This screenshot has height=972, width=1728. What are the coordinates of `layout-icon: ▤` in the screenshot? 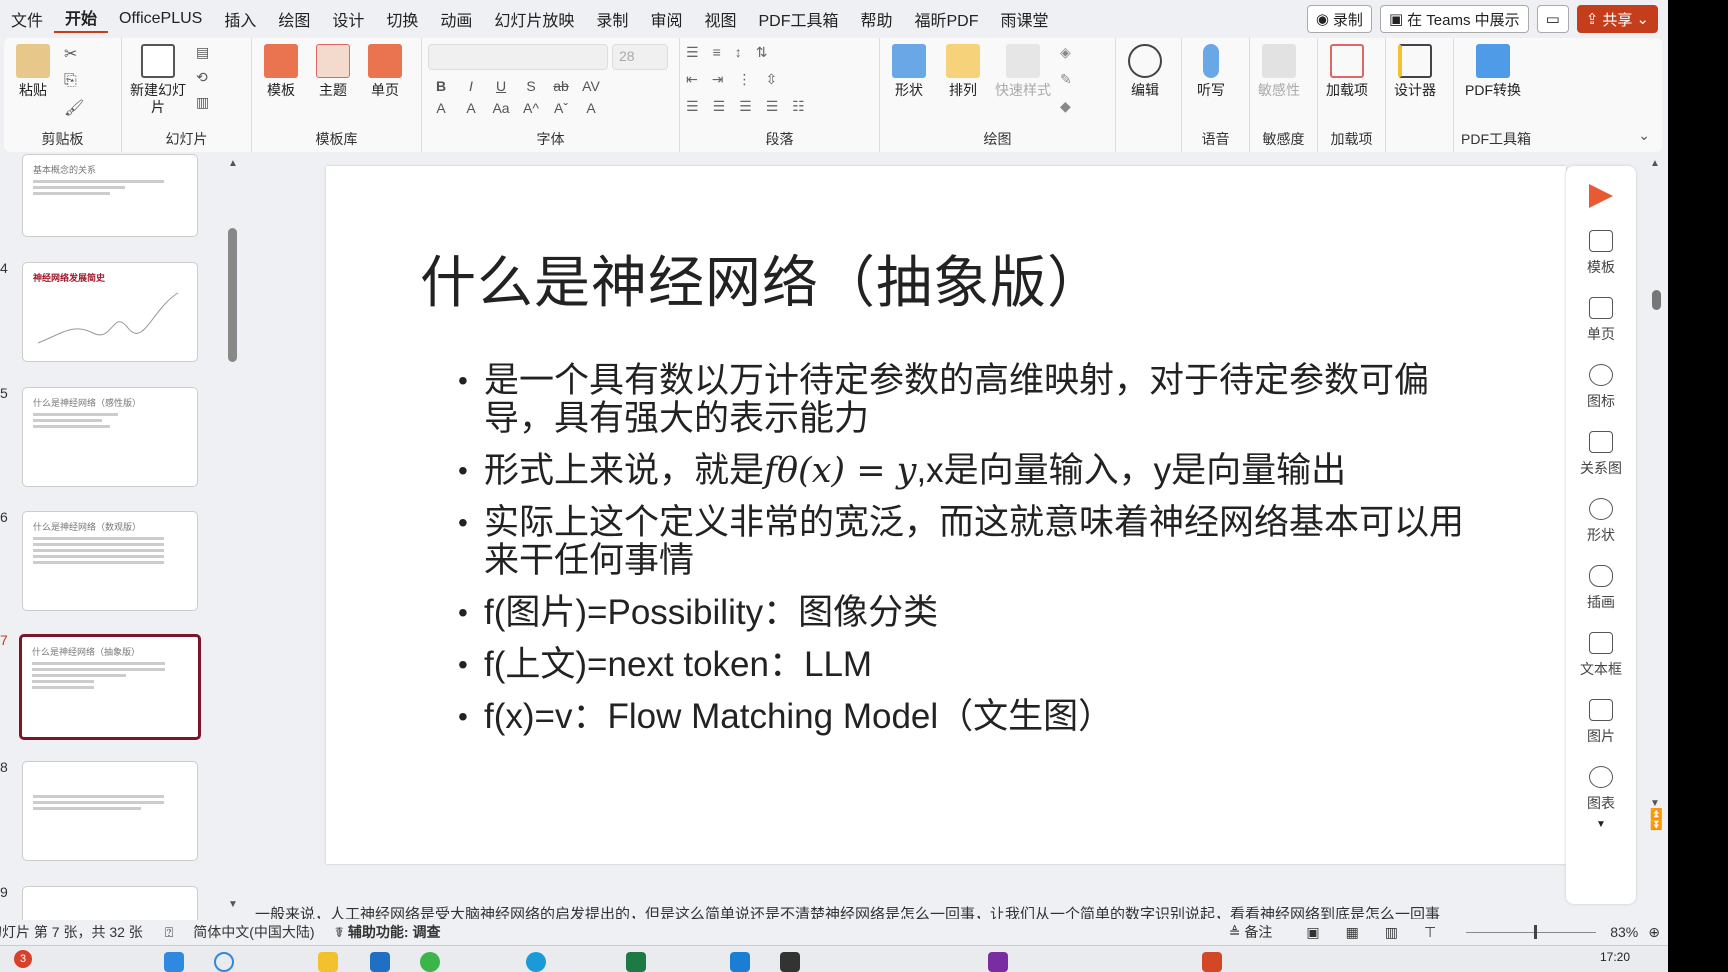 It's located at (202, 52).